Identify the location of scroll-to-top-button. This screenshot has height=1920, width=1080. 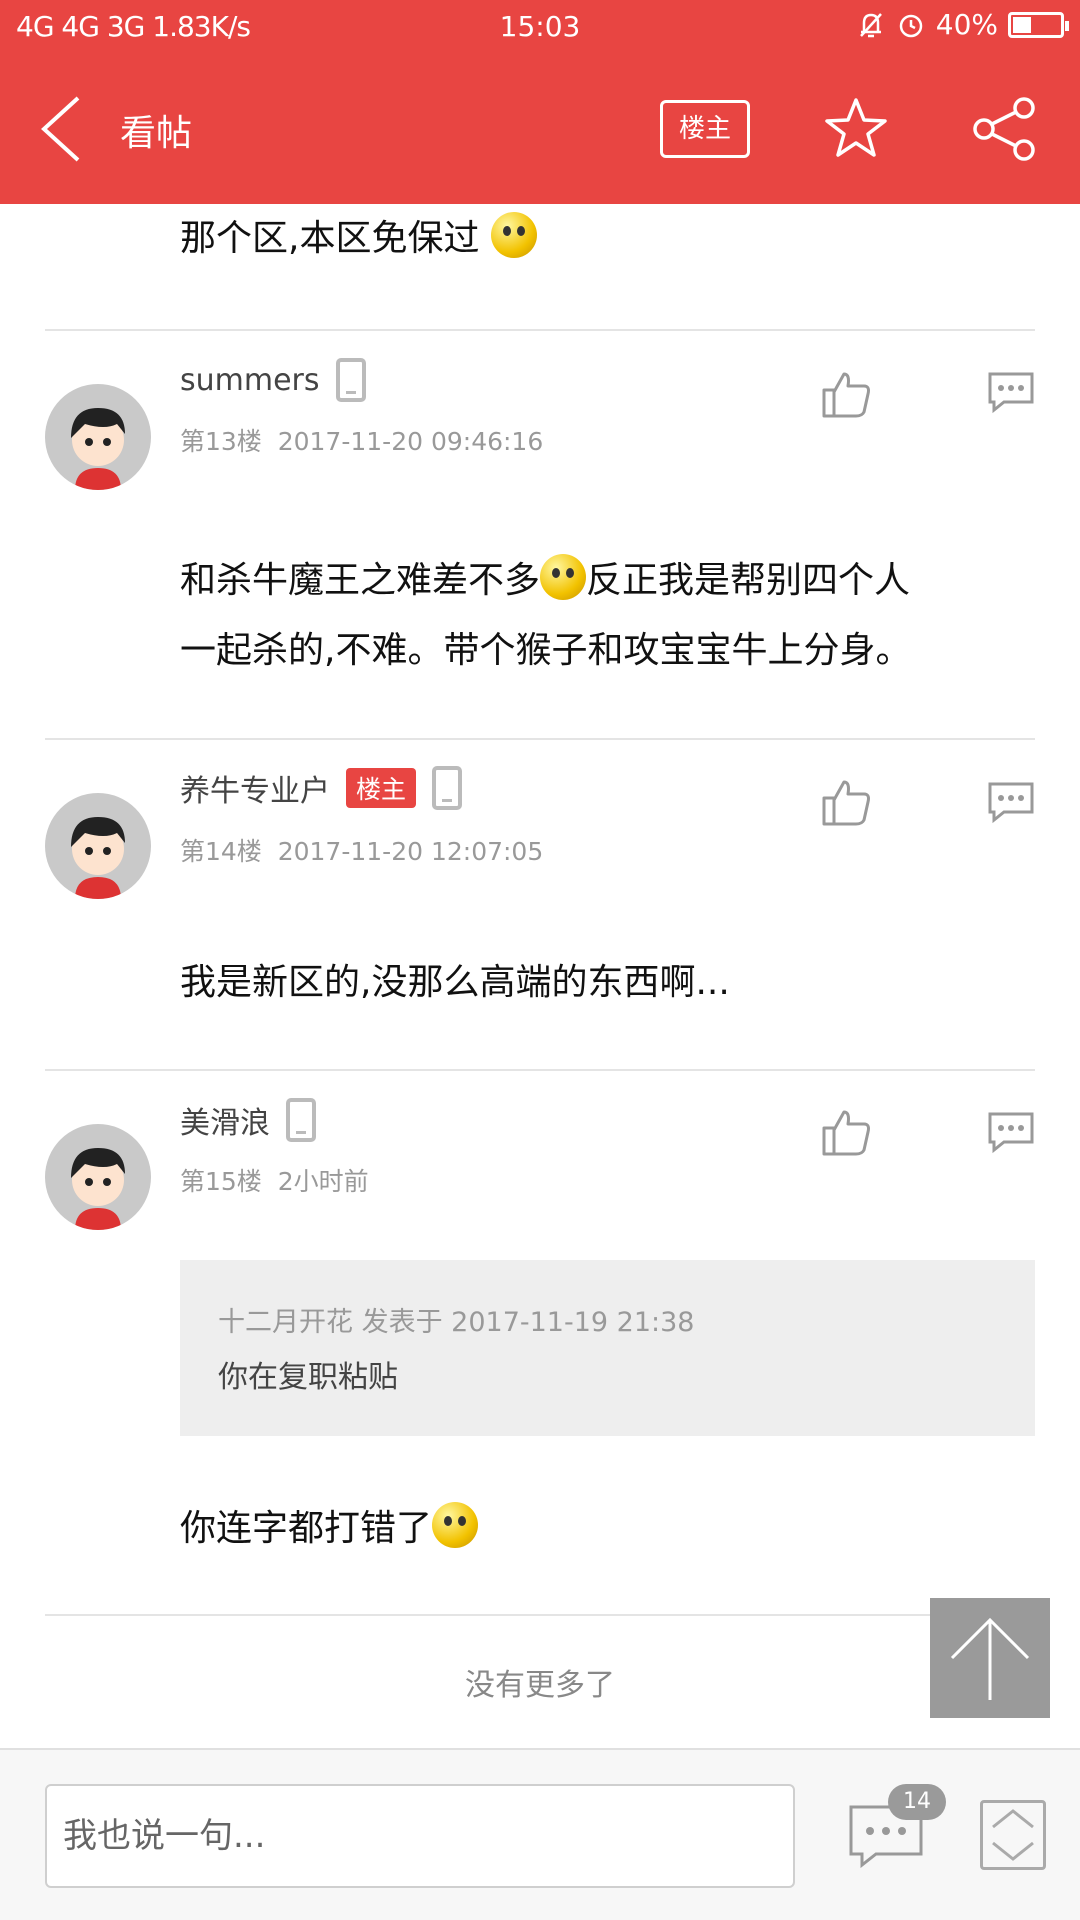
(990, 1658).